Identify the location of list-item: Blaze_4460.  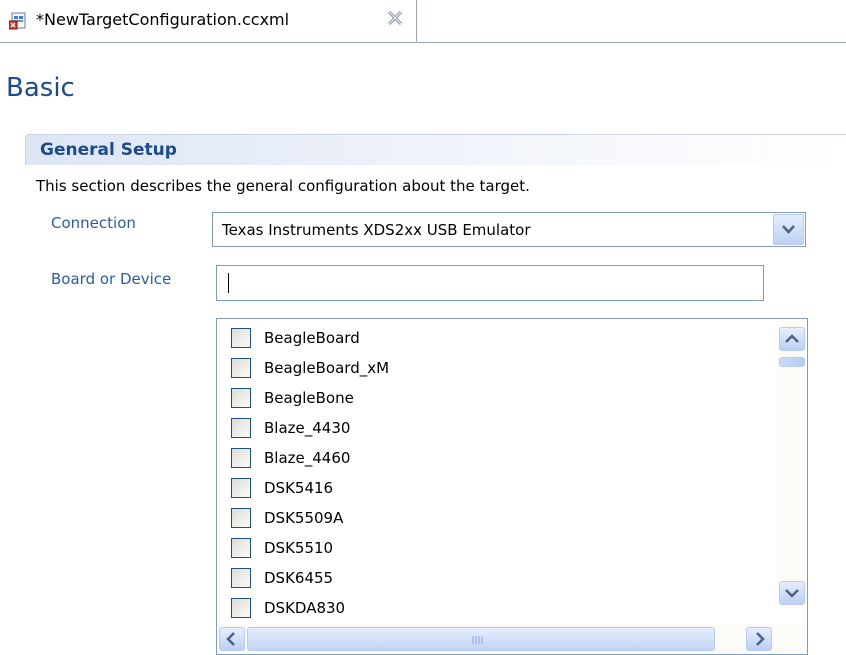
(497, 460).